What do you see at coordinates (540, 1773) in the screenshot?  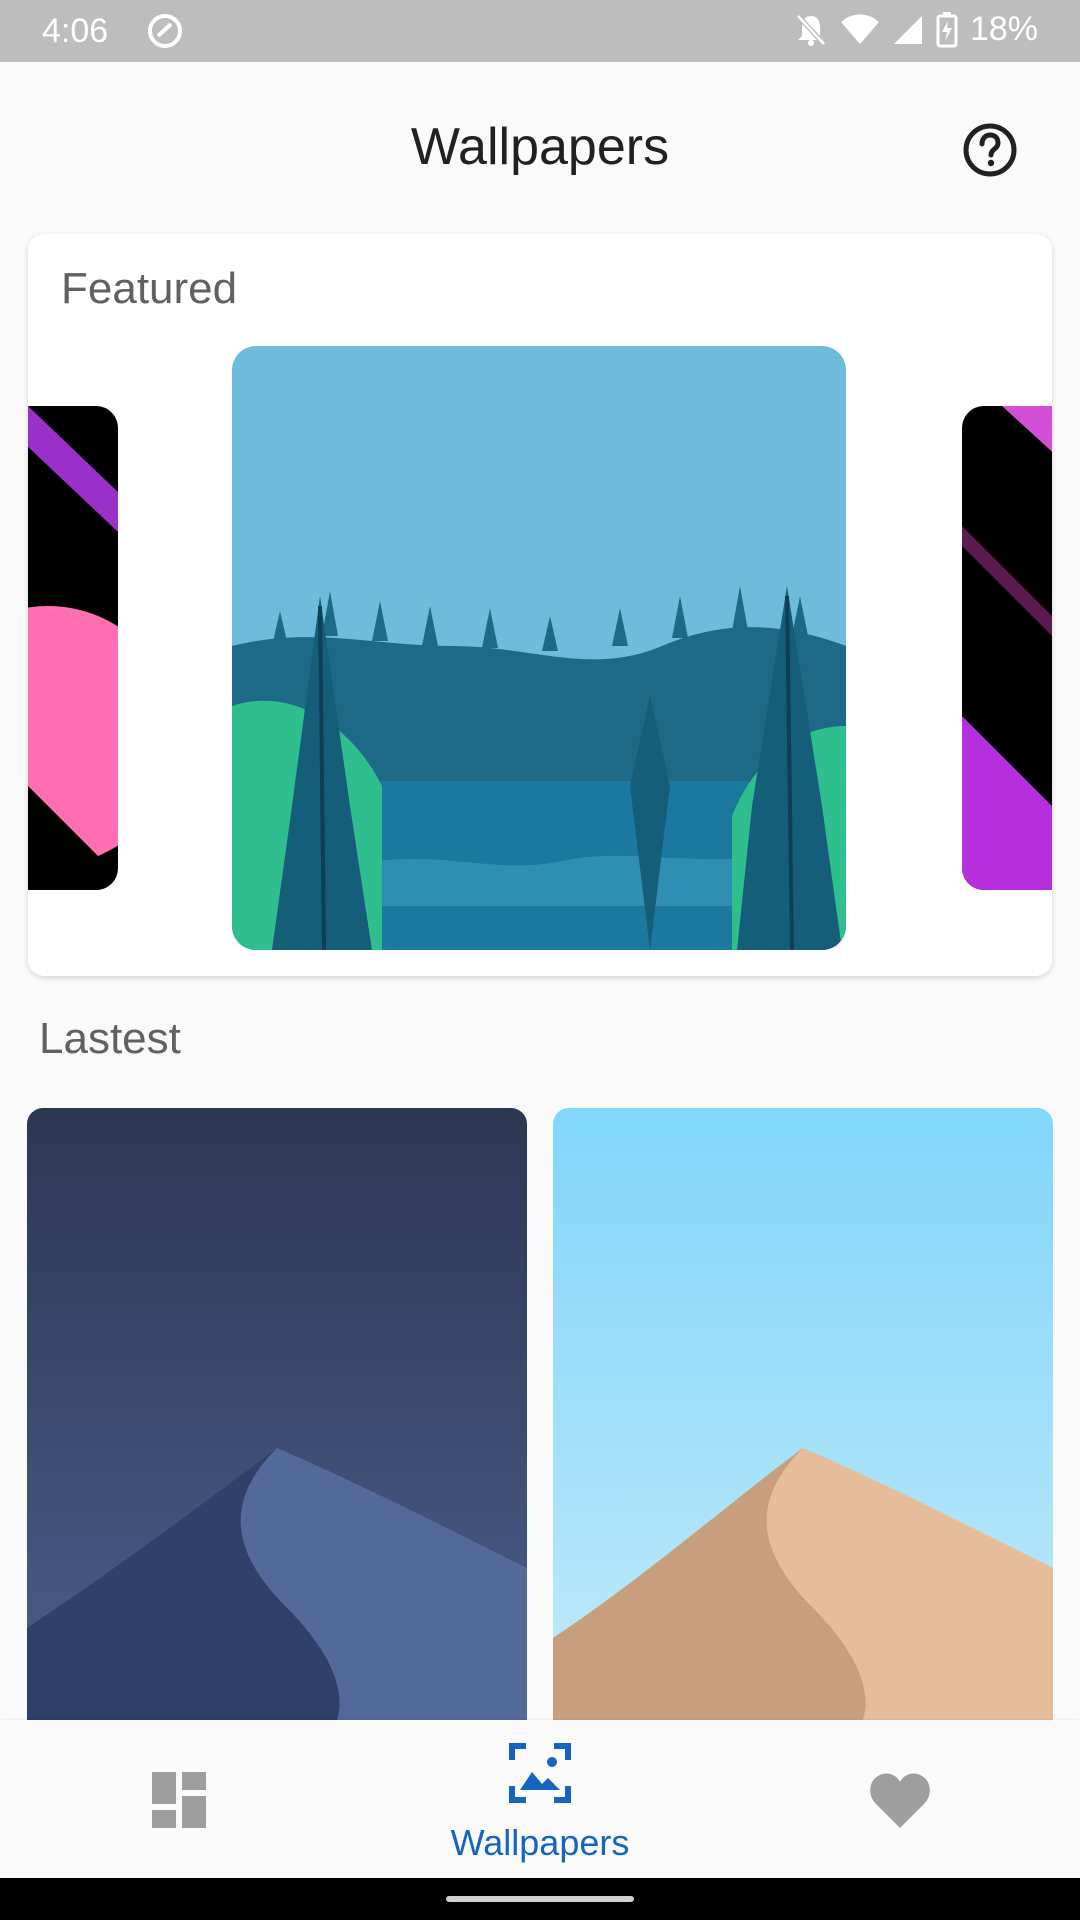 I see `wallpaper-icon` at bounding box center [540, 1773].